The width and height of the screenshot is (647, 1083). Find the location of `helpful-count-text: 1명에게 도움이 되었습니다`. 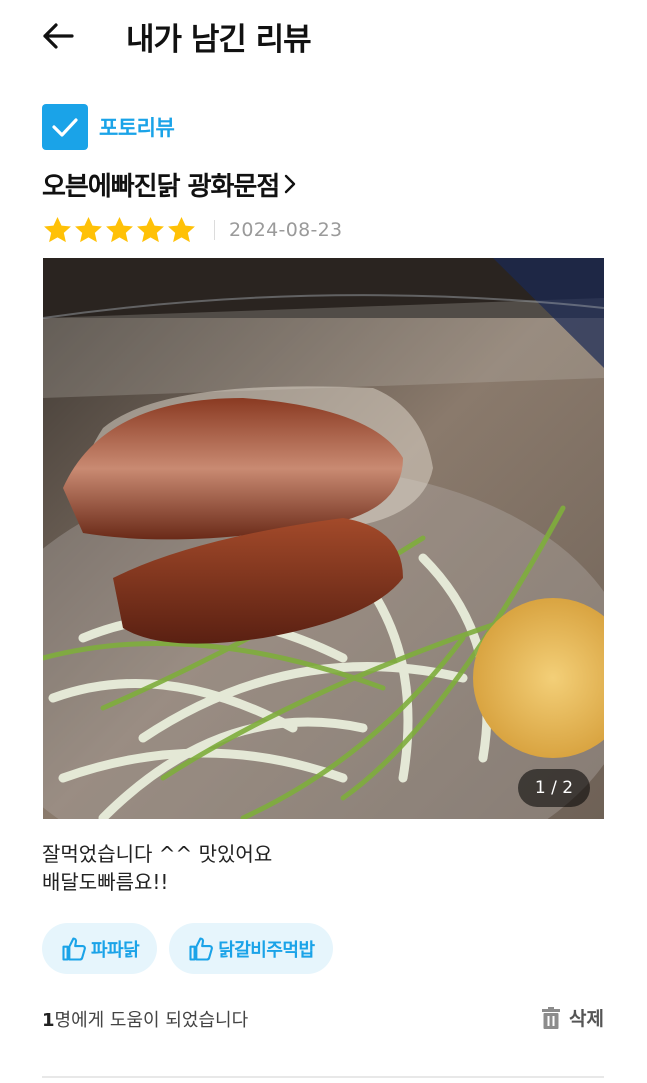

helpful-count-text: 1명에게 도움이 되었습니다 is located at coordinates (145, 1019).